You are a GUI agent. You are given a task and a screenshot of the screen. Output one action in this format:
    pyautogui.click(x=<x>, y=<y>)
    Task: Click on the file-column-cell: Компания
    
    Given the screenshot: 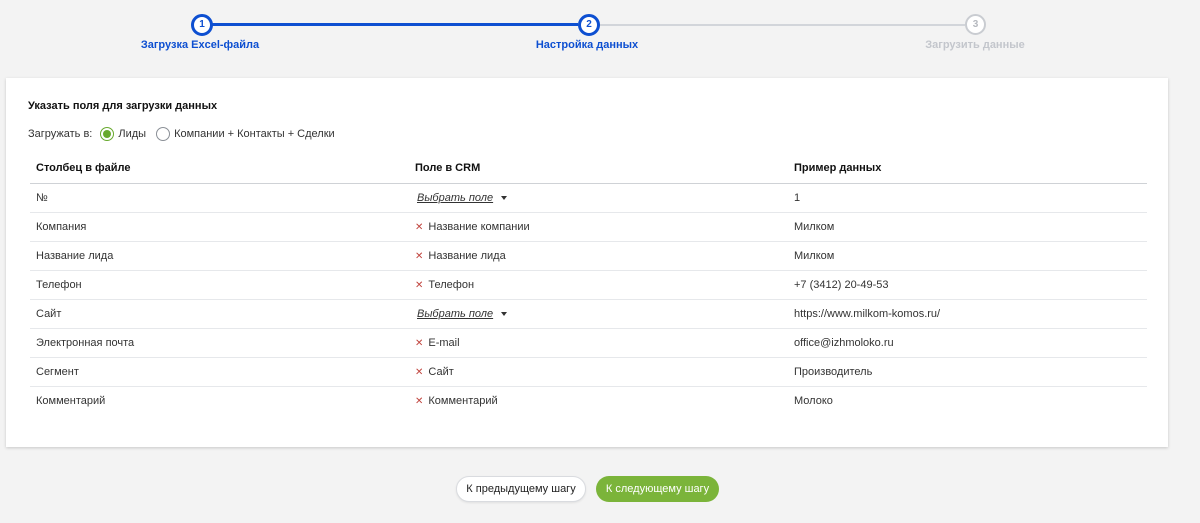 What is the action you would take?
    pyautogui.click(x=219, y=227)
    